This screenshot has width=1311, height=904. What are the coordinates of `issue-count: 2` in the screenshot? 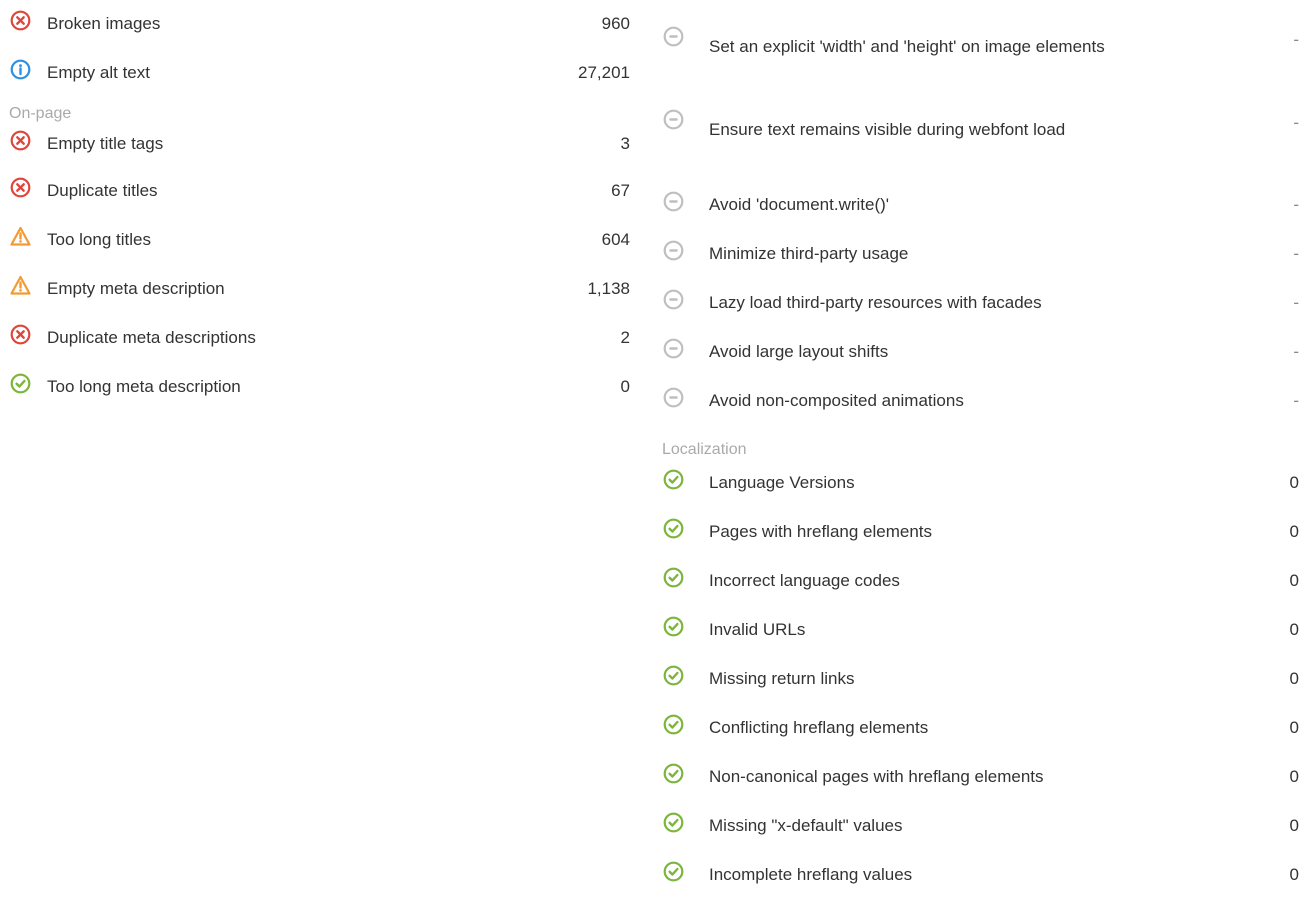 It's located at (625, 338).